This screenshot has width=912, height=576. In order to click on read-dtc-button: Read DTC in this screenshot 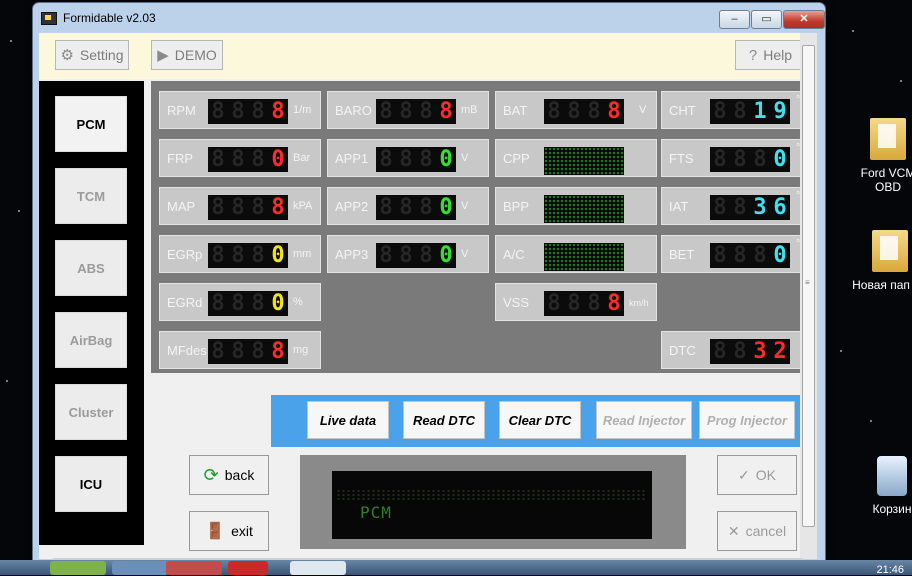, I will do `click(444, 420)`.